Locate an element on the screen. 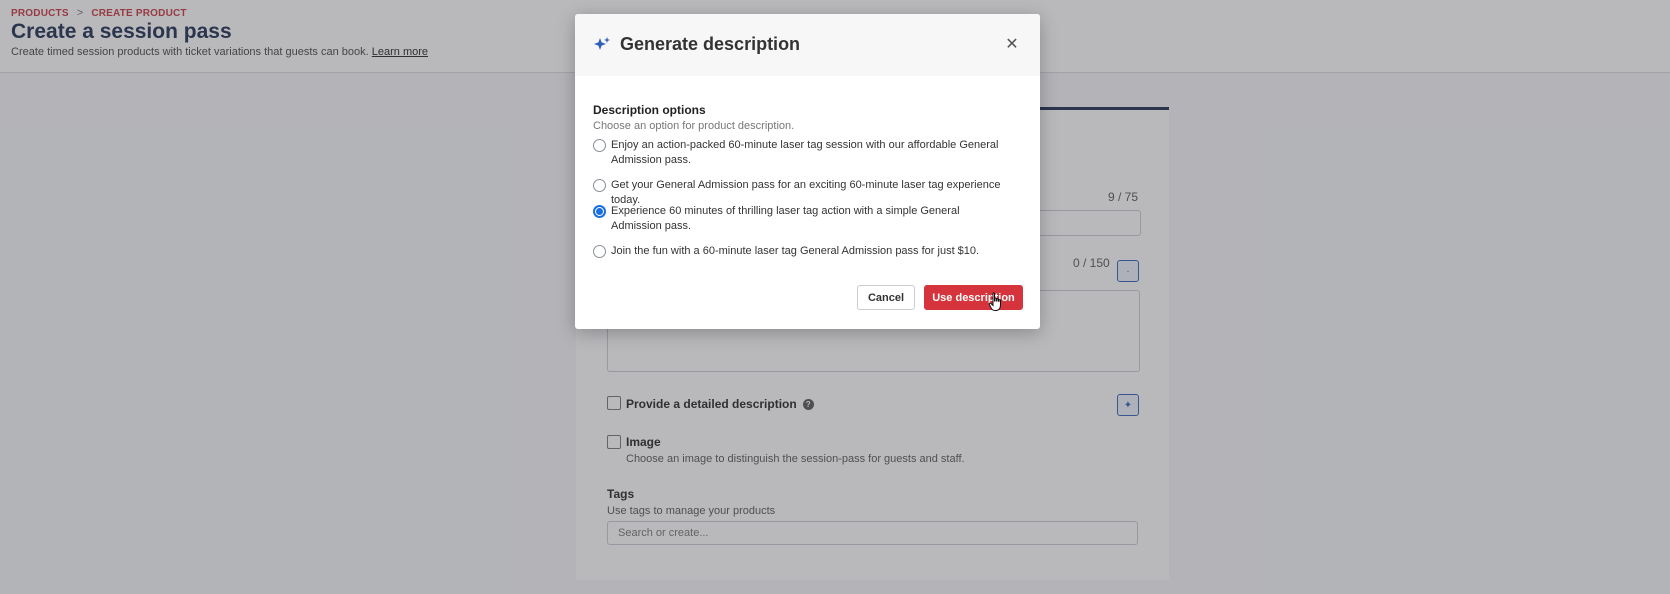  cancel-button: Cancel is located at coordinates (886, 297).